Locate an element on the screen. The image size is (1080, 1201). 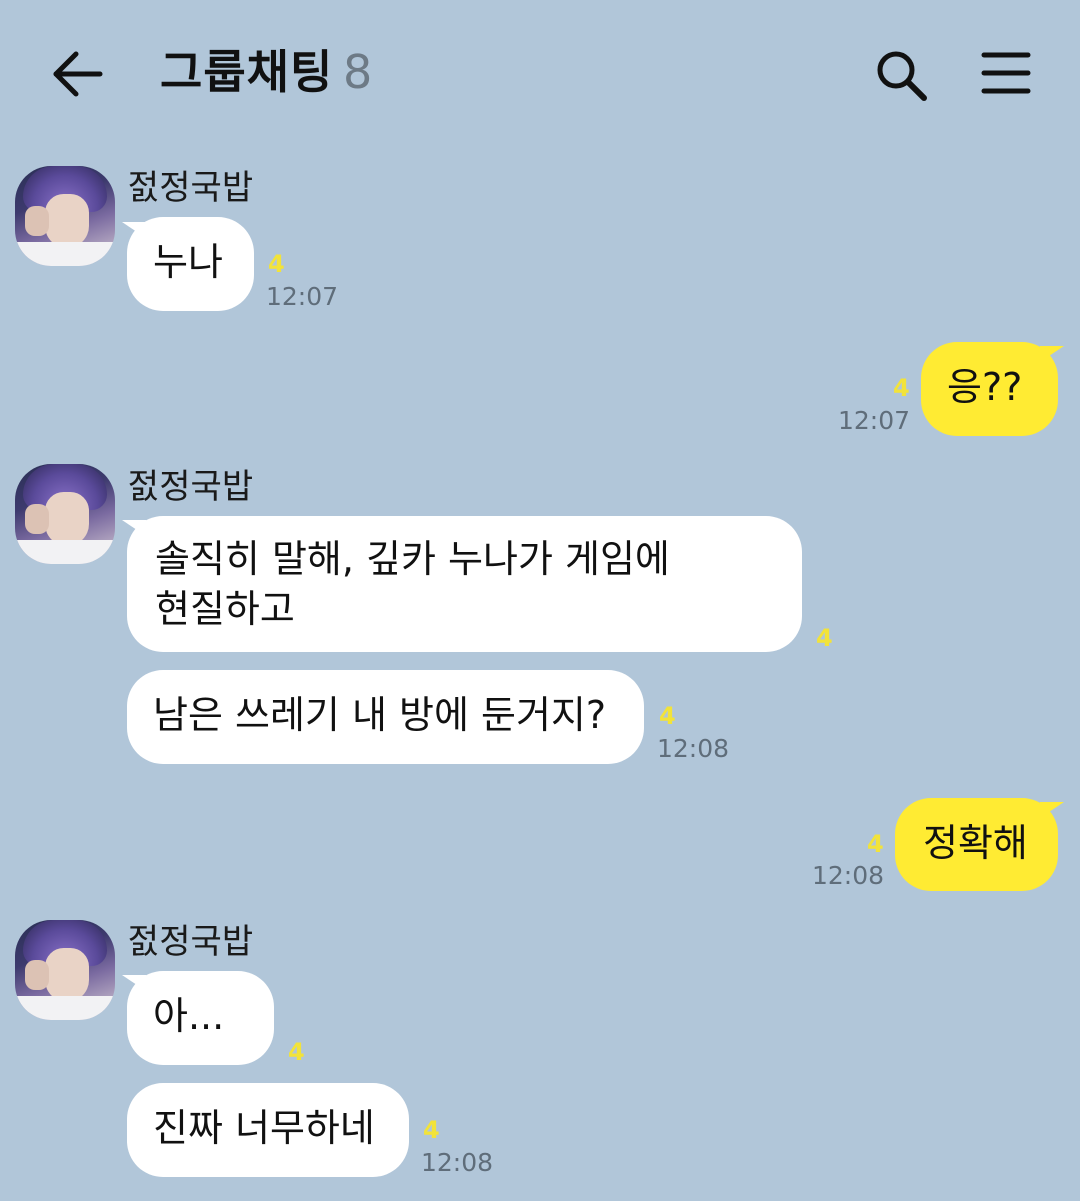
search-icon is located at coordinates (902, 76).